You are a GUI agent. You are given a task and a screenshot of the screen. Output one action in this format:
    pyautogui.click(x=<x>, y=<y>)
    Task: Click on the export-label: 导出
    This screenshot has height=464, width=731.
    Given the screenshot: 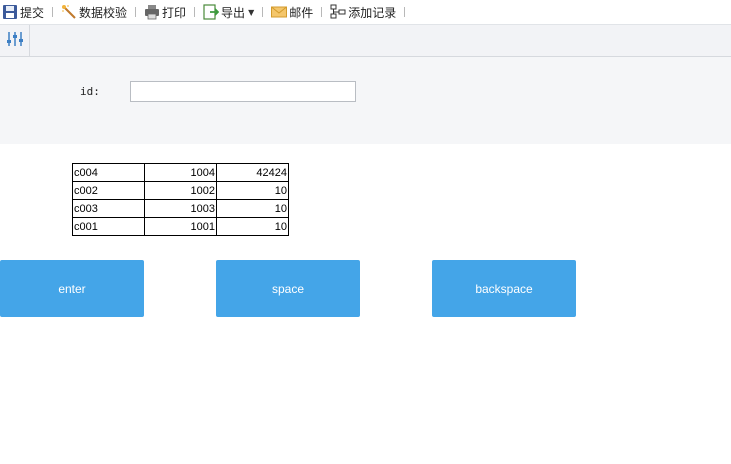 What is the action you would take?
    pyautogui.click(x=233, y=12)
    